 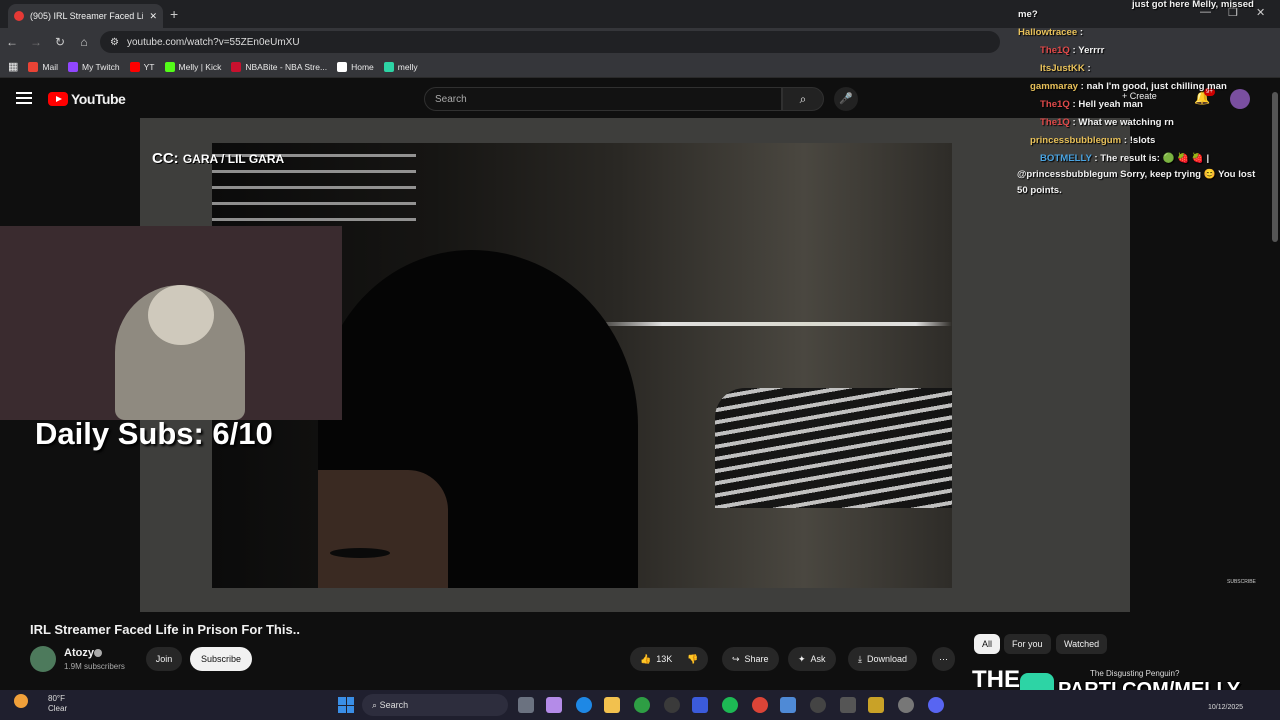 What do you see at coordinates (233, 159) in the screenshot?
I see `cc-names: GARA / LIL GARA` at bounding box center [233, 159].